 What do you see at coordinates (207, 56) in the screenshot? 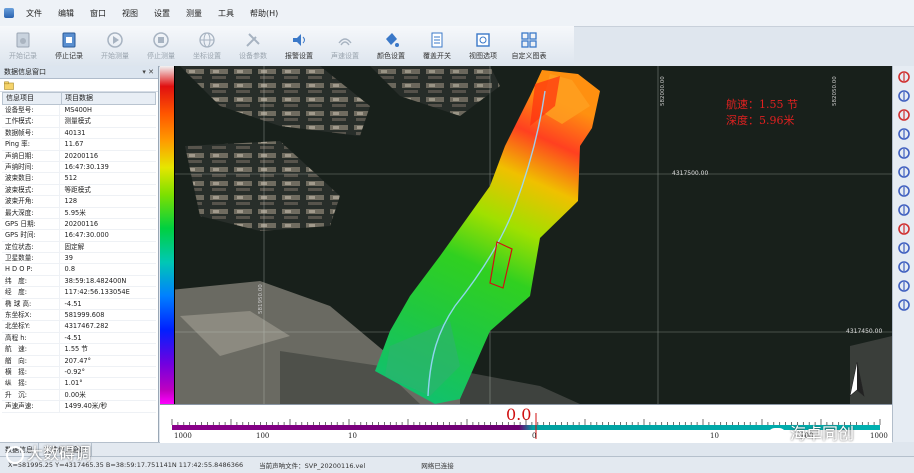
I see `toolbar-label: 坐标设置` at bounding box center [207, 56].